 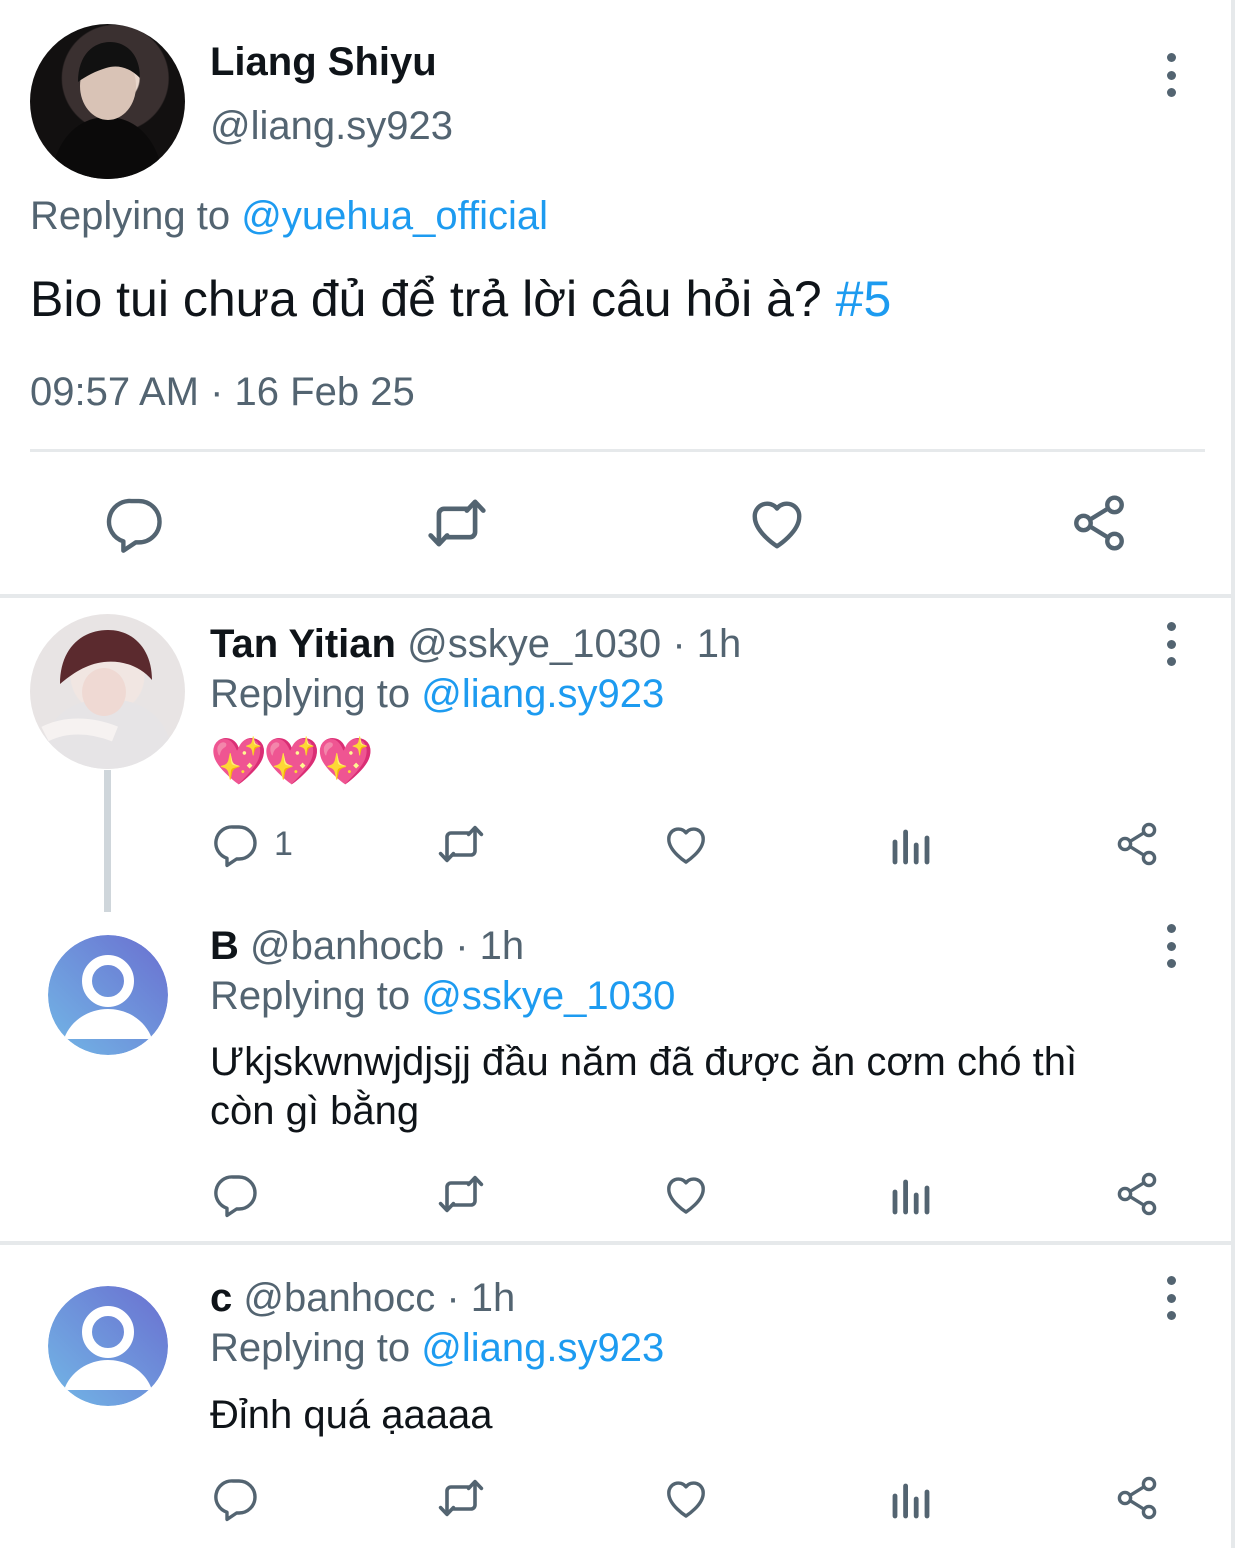 What do you see at coordinates (1233, 774) in the screenshot?
I see `right-edge-line` at bounding box center [1233, 774].